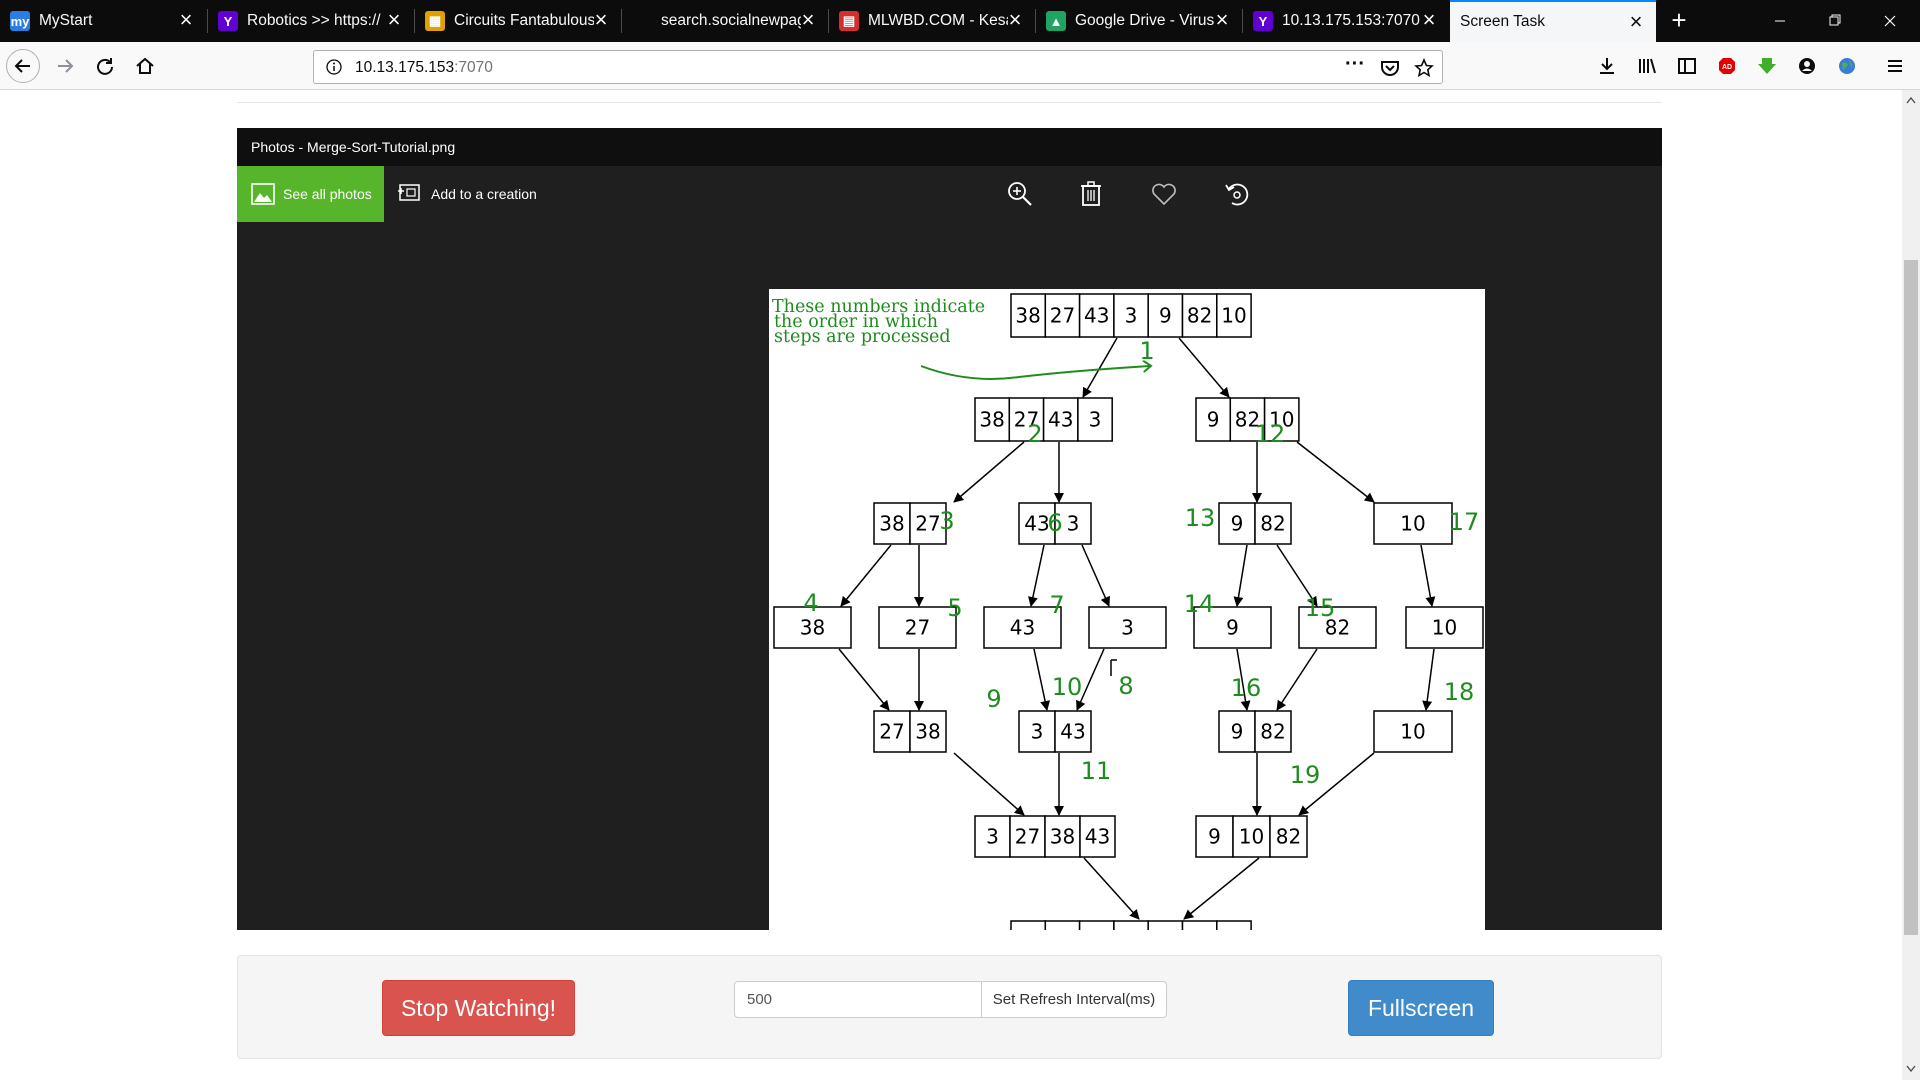 This screenshot has width=1920, height=1080. What do you see at coordinates (484, 194) in the screenshot?
I see `add-to-creation-label: Add to a creation` at bounding box center [484, 194].